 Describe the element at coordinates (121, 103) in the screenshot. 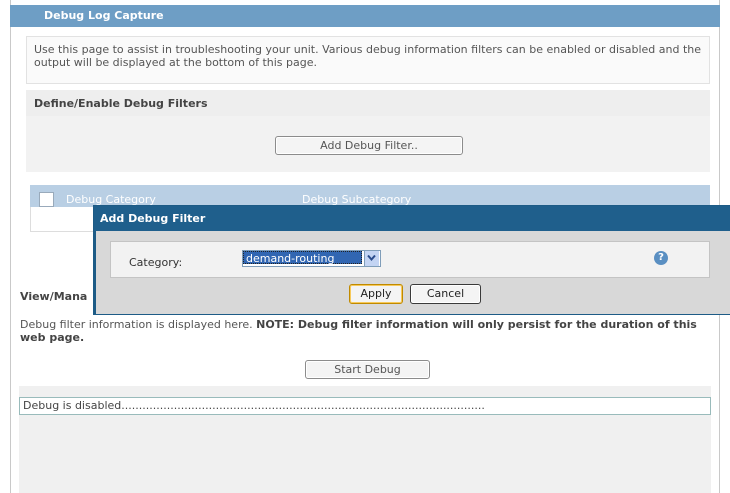

I see `filters-section-title: Define/Enable Debug Filters` at that location.